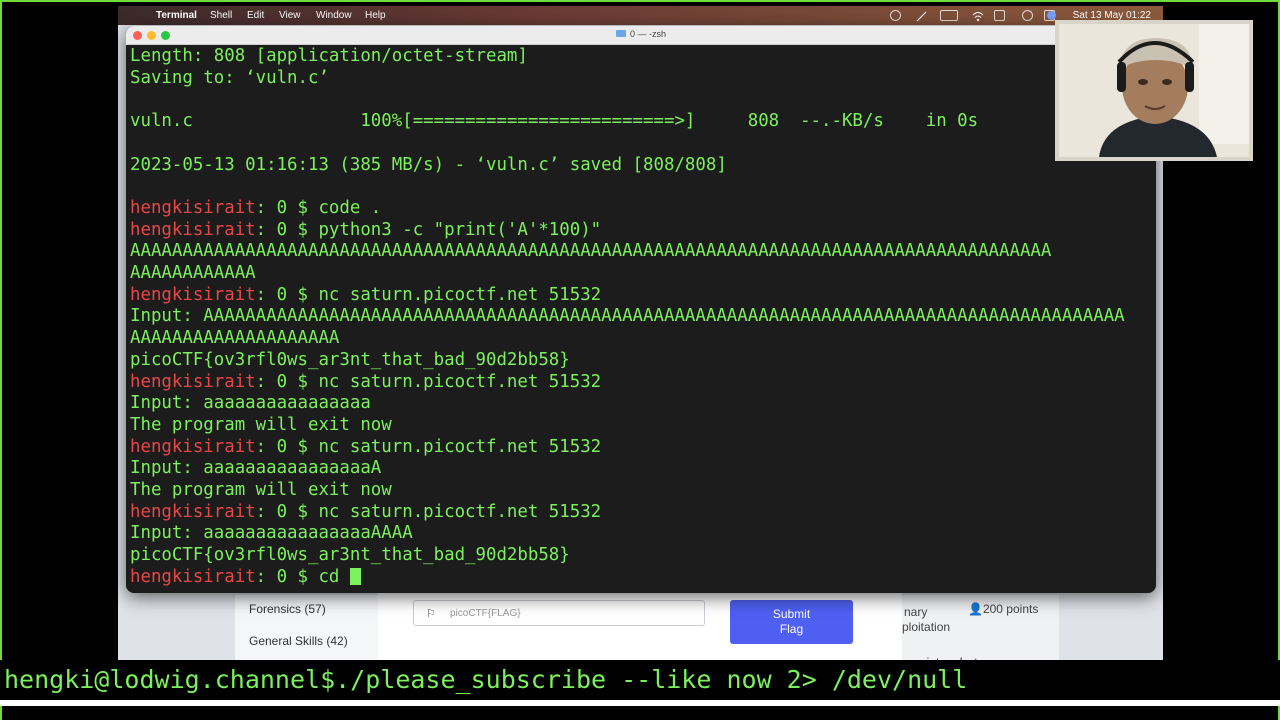 The image size is (1280, 720). What do you see at coordinates (428, 229) in the screenshot?
I see `prompt-command: : 0 $ python3 -c "print('A'*100)"` at bounding box center [428, 229].